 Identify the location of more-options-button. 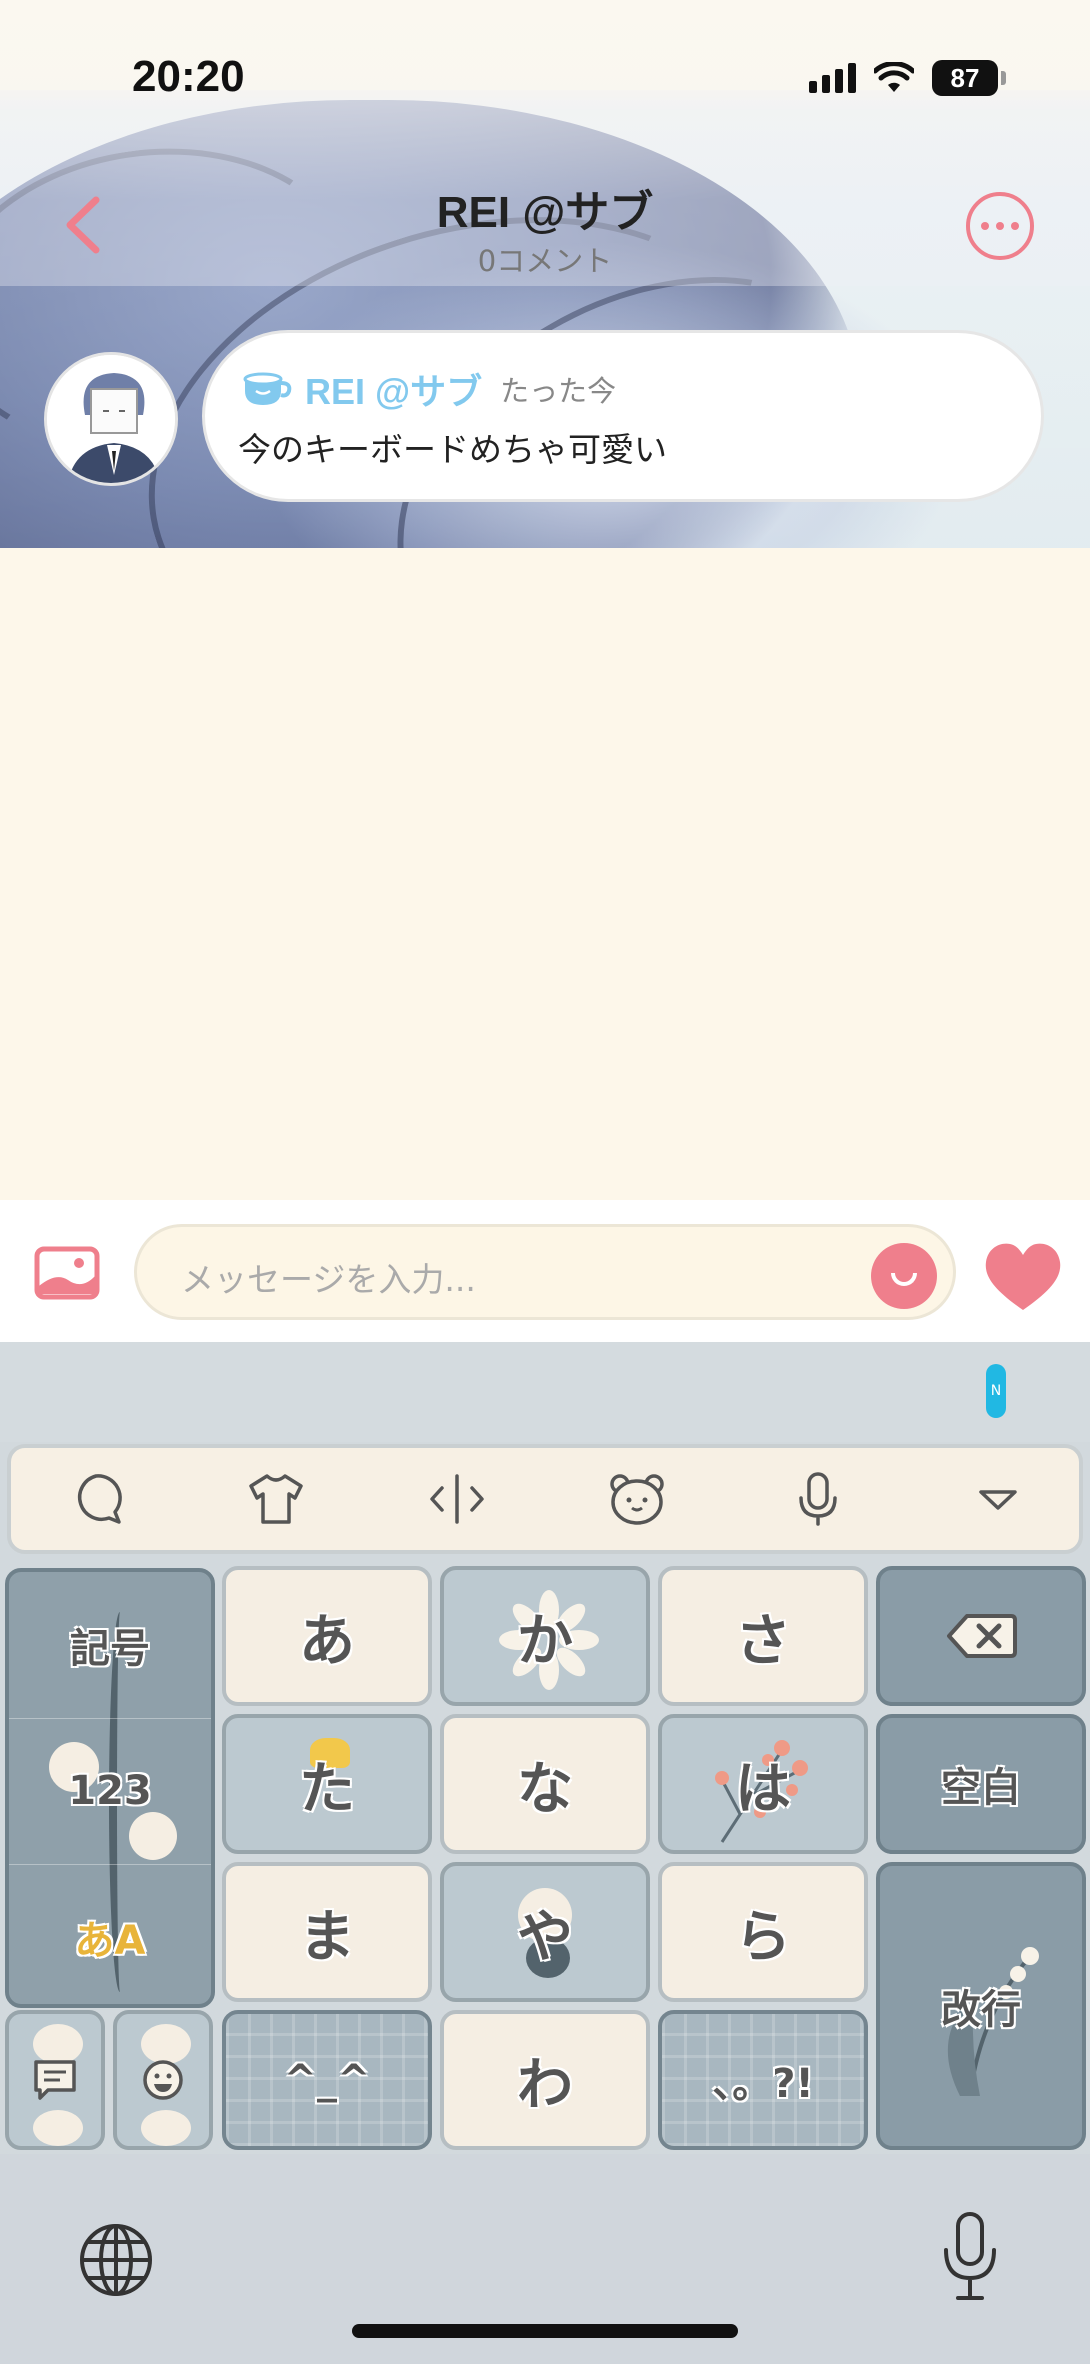
(1000, 226).